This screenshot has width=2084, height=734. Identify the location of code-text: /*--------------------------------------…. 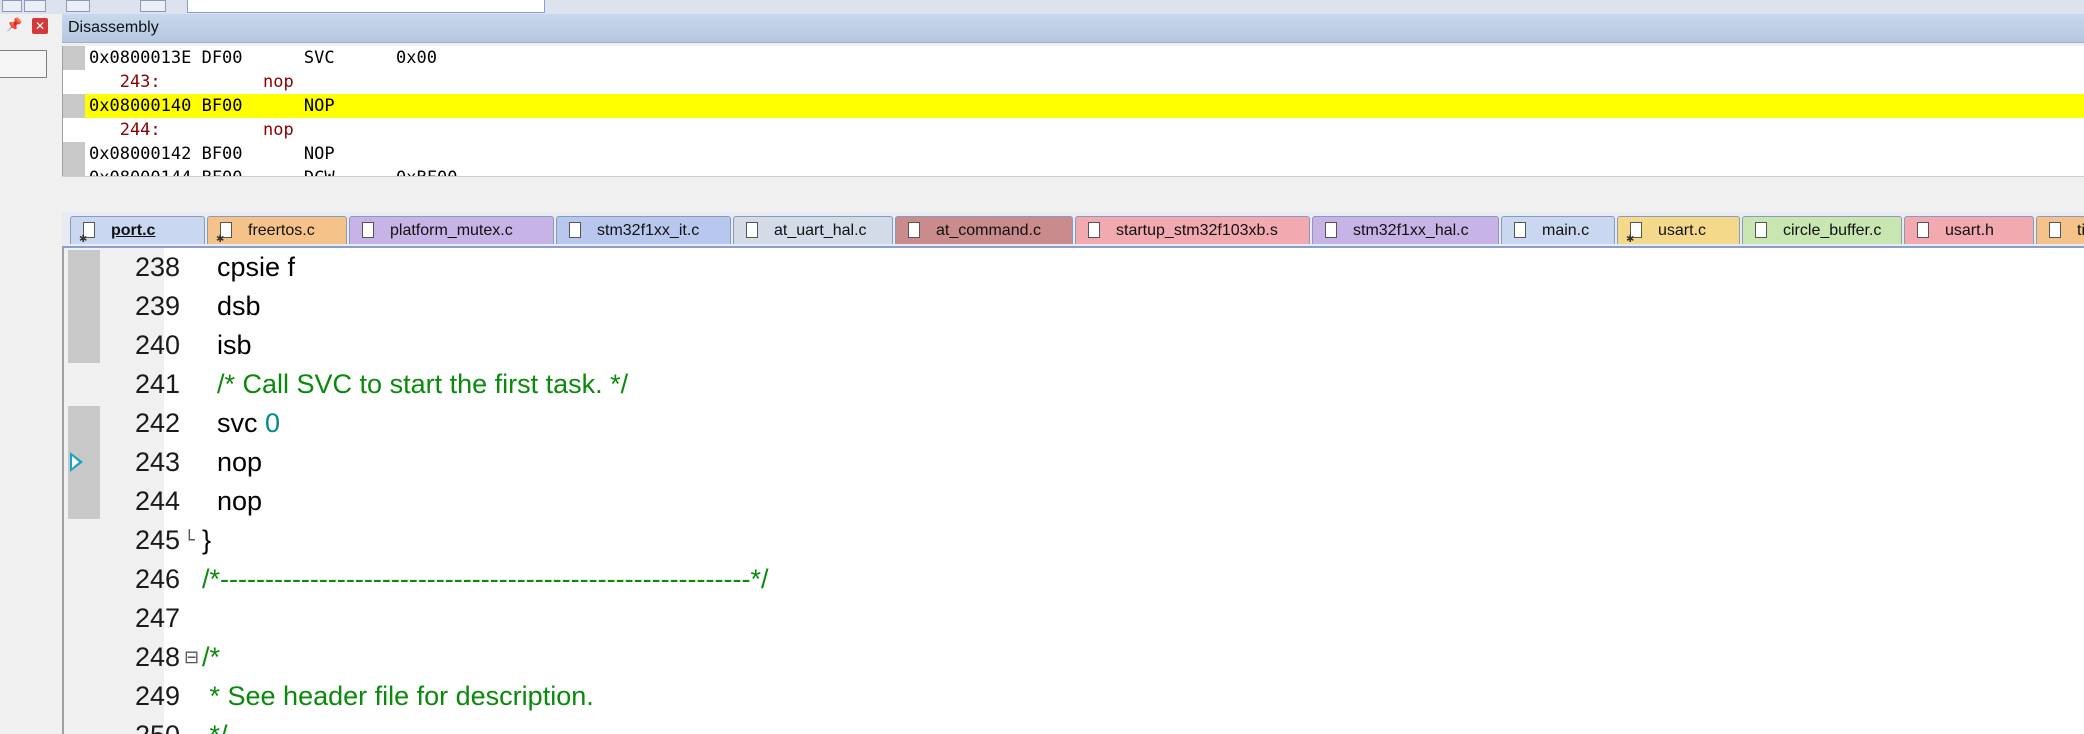
(485, 579).